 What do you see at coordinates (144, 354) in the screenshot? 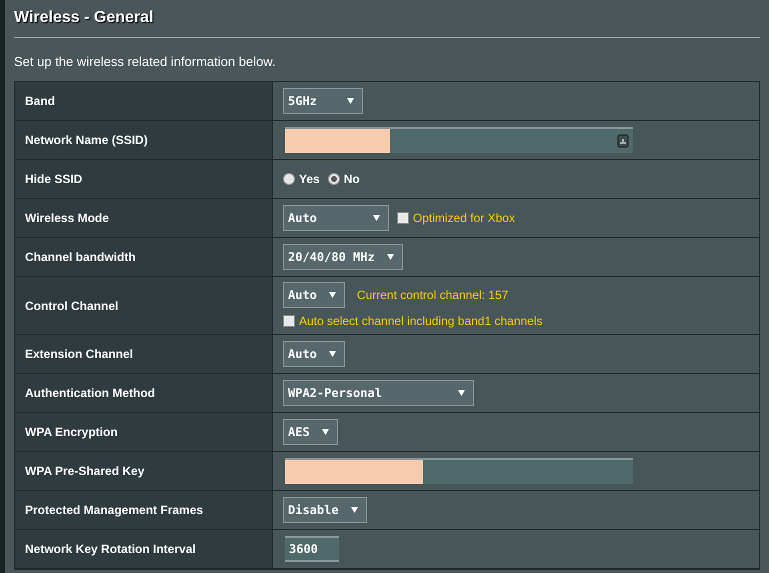
I see `setting-label: Extension Channel` at bounding box center [144, 354].